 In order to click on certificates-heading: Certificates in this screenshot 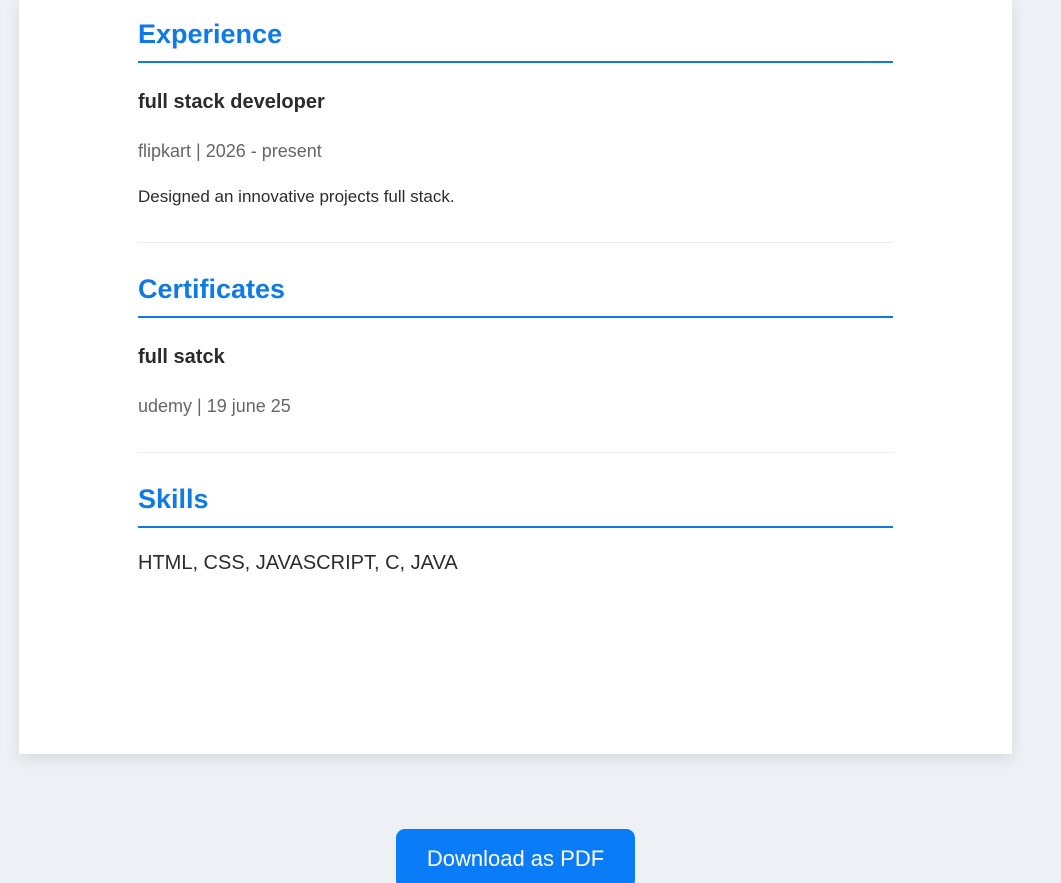, I will do `click(212, 289)`.